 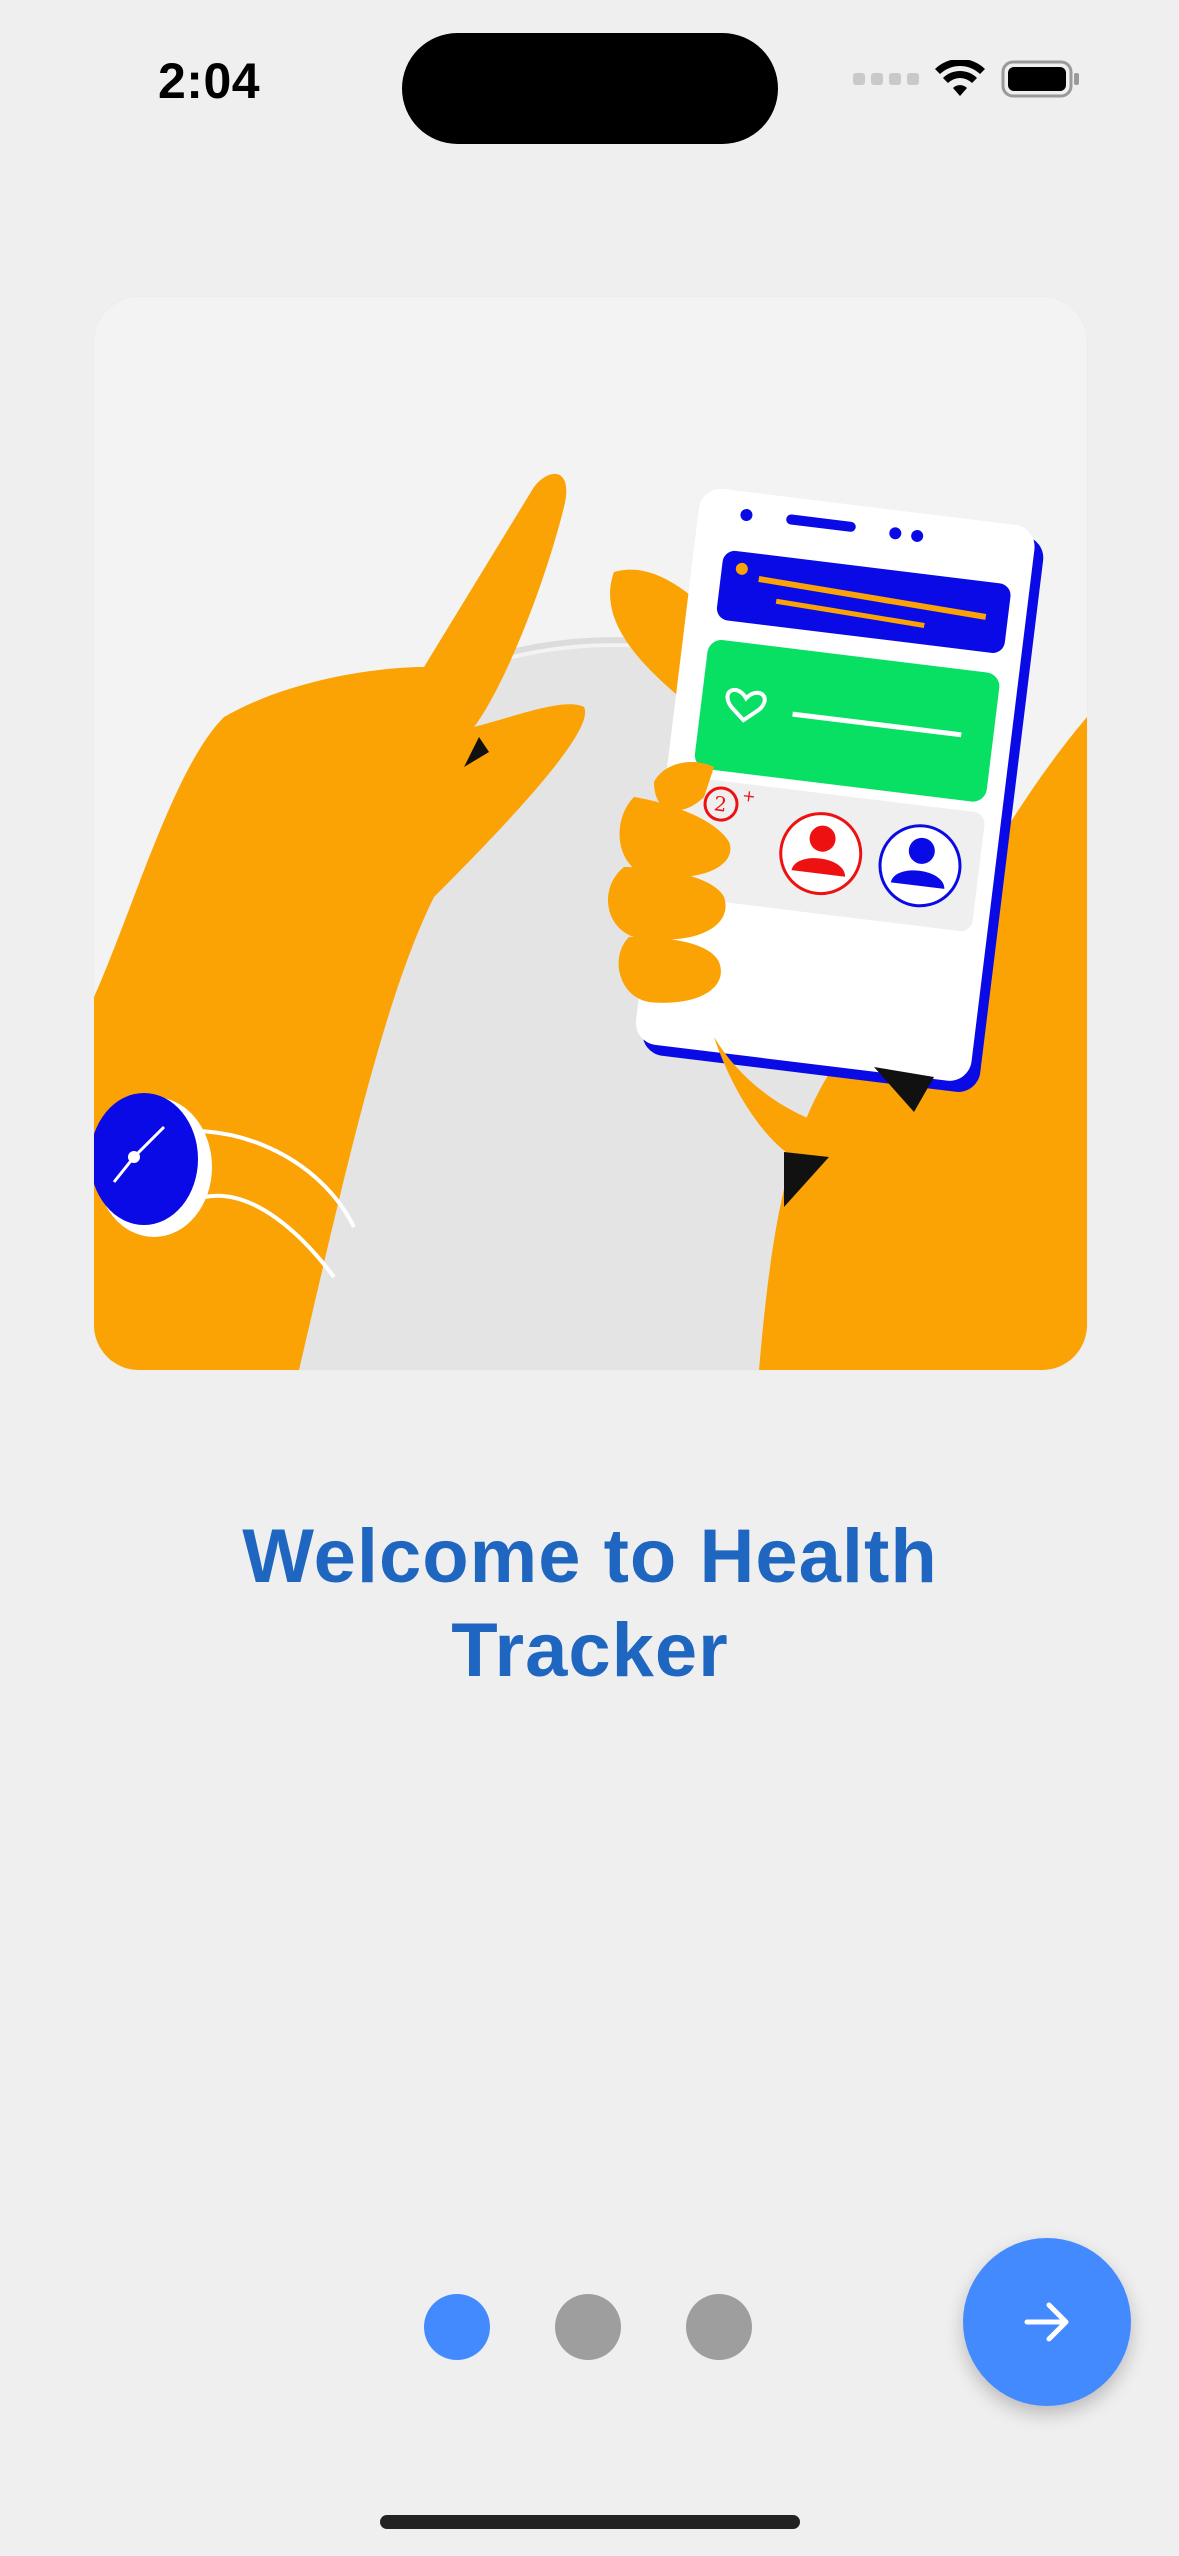 I want to click on status-time: 2:04, so click(x=209, y=81).